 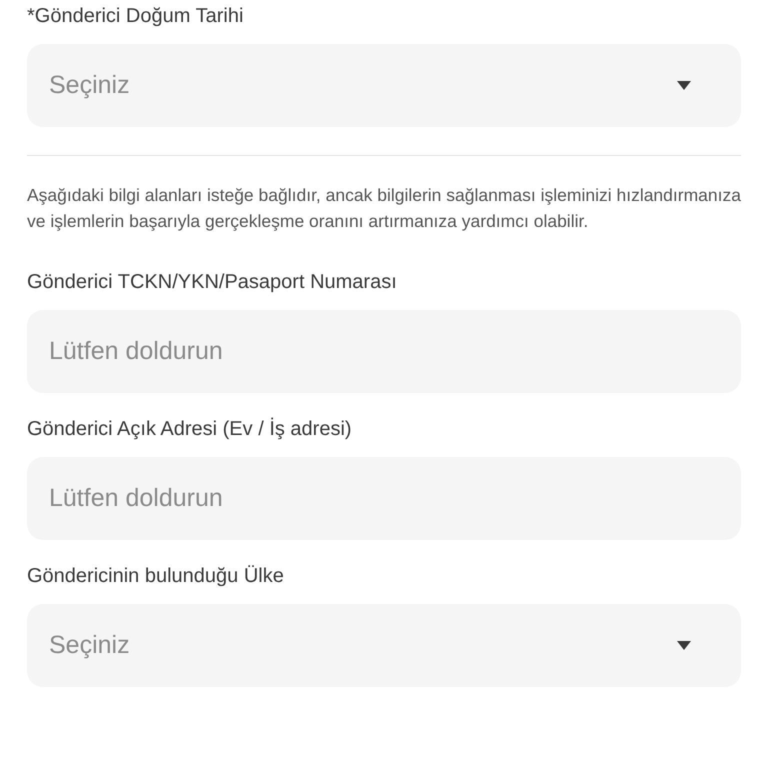 What do you see at coordinates (135, 16) in the screenshot?
I see `field-label: *Gönderici Doğum Tarihi` at bounding box center [135, 16].